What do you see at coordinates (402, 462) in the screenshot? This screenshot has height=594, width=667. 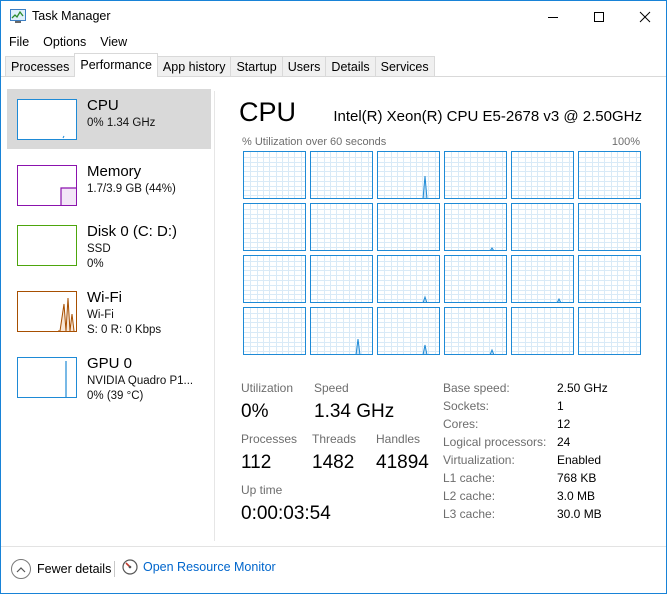 I see `handles-value: 41894` at bounding box center [402, 462].